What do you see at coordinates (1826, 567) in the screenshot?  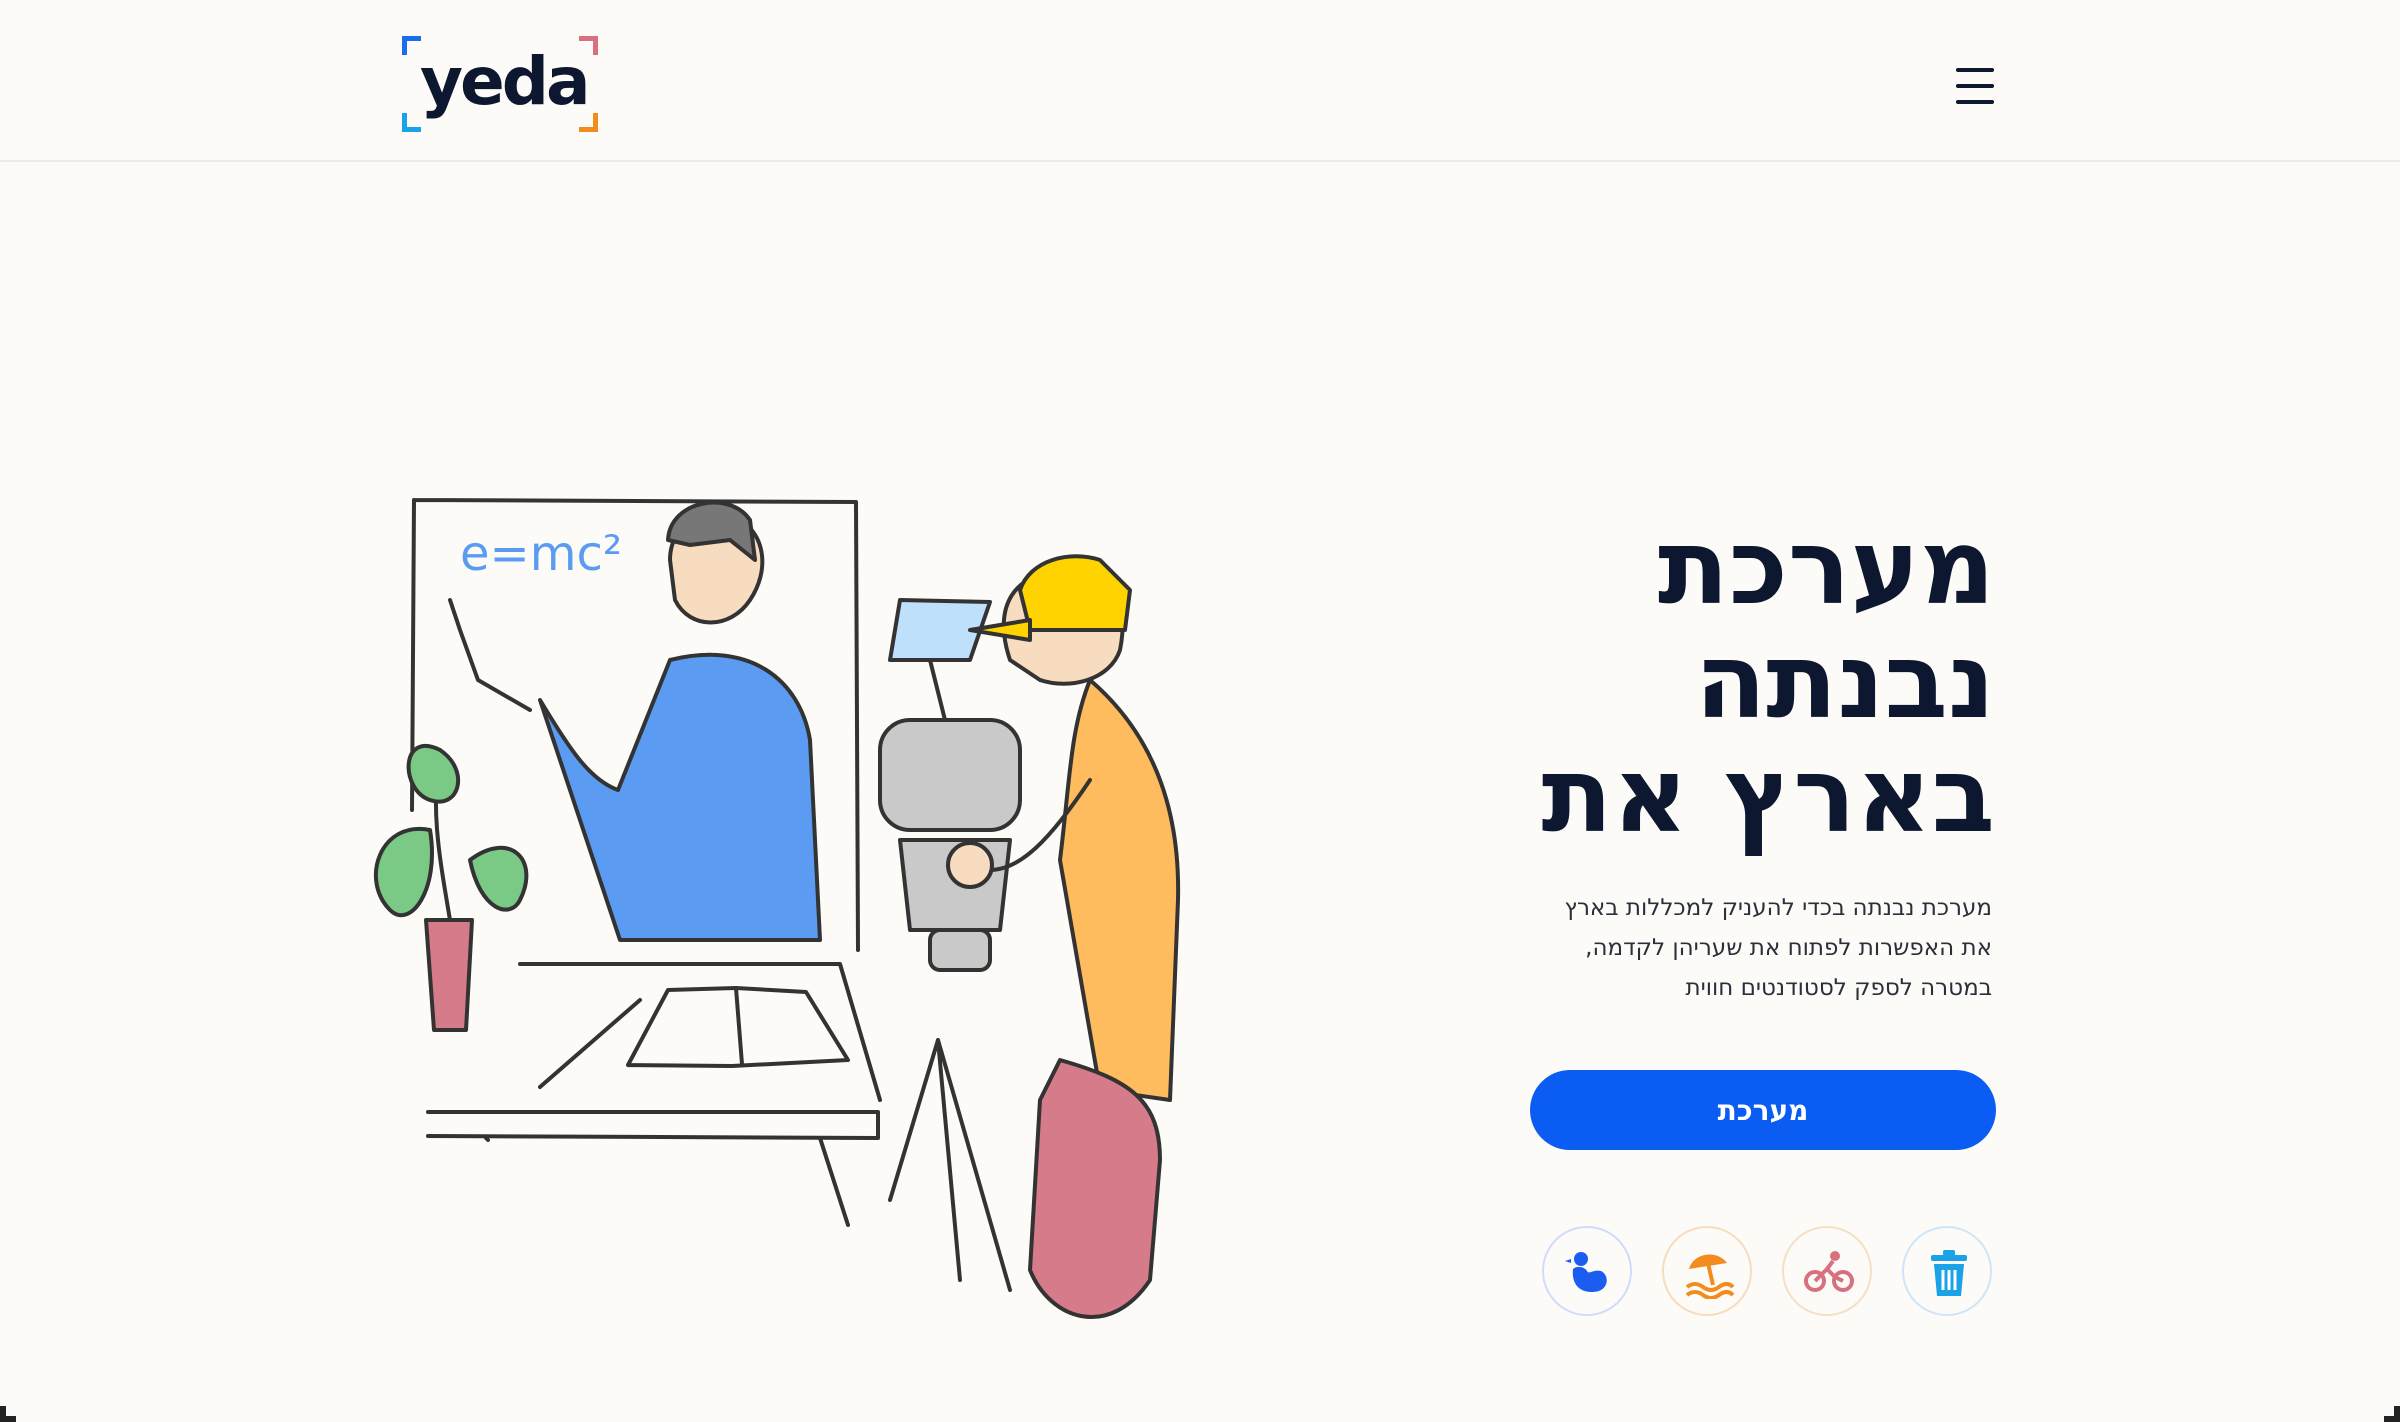 I see `hero-title-line: מערכת` at bounding box center [1826, 567].